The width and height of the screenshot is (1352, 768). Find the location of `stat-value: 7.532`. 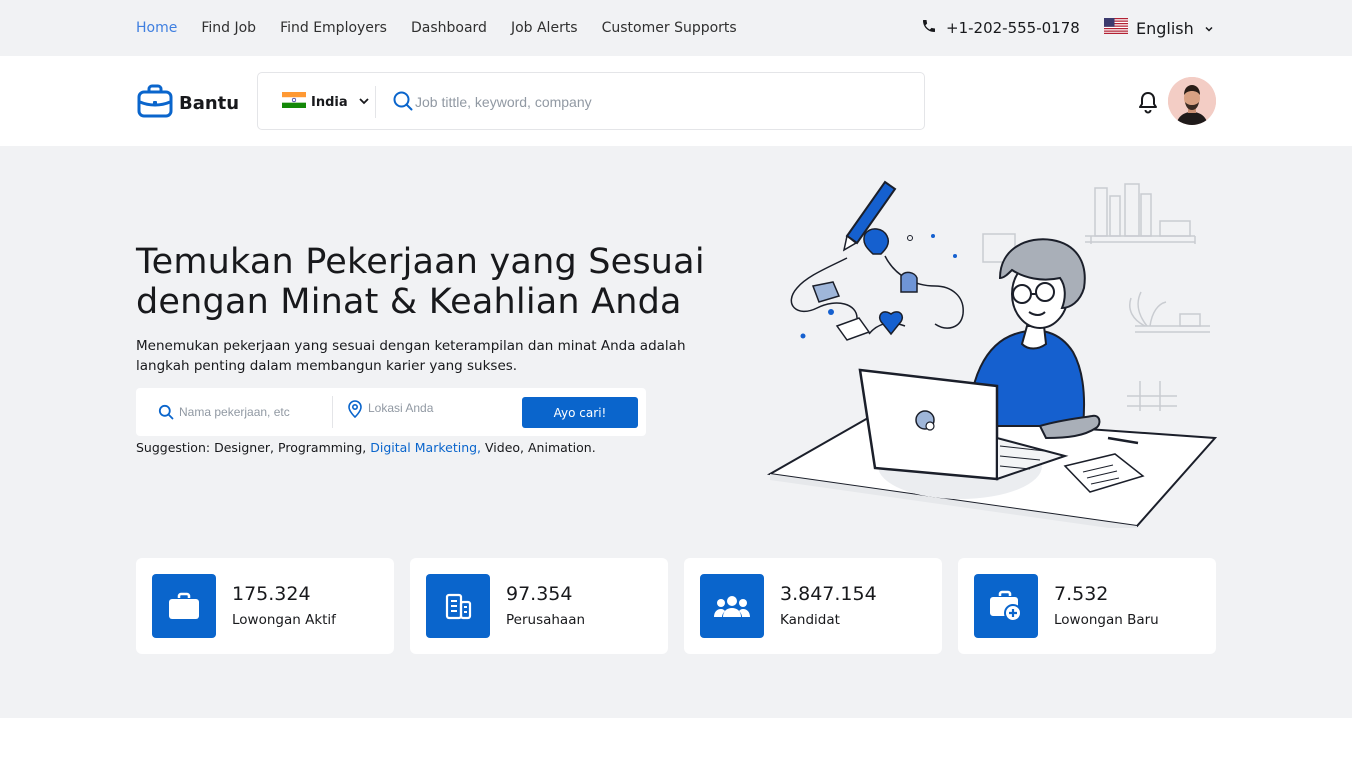

stat-value: 7.532 is located at coordinates (1081, 594).